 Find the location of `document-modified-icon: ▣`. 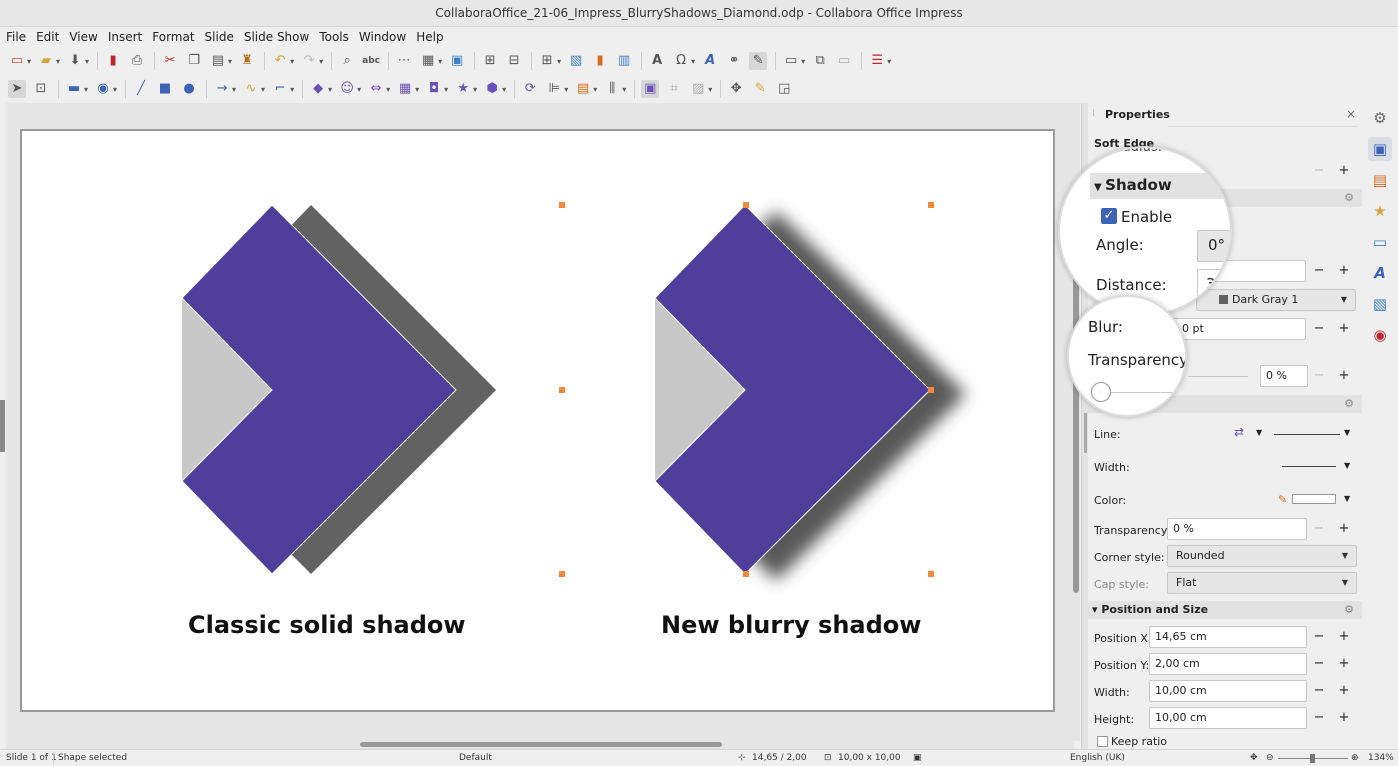

document-modified-icon: ▣ is located at coordinates (917, 758).